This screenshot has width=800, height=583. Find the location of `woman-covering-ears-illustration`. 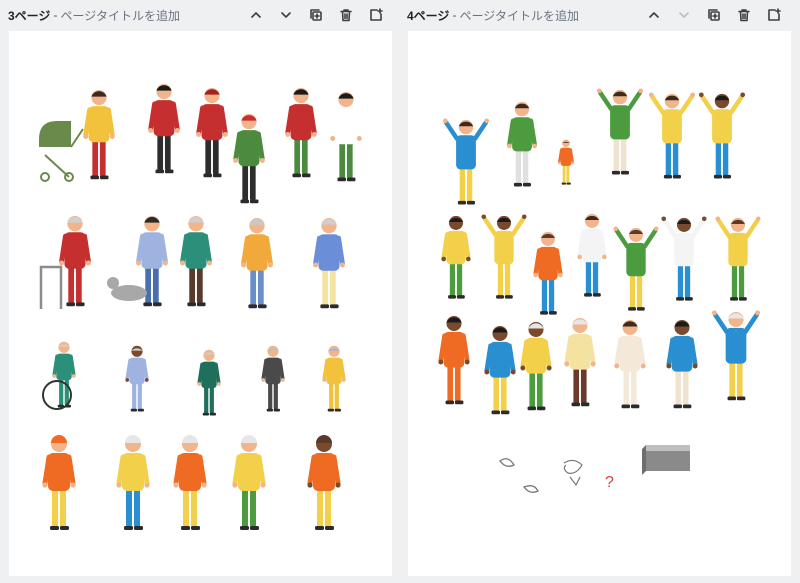

woman-covering-ears-illustration is located at coordinates (620, 131).